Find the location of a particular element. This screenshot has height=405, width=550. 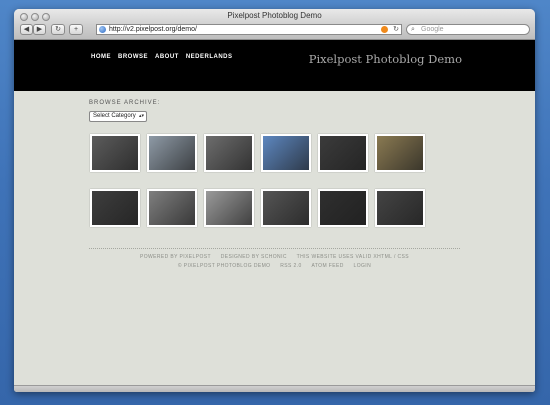

footer-divider is located at coordinates (274, 248).